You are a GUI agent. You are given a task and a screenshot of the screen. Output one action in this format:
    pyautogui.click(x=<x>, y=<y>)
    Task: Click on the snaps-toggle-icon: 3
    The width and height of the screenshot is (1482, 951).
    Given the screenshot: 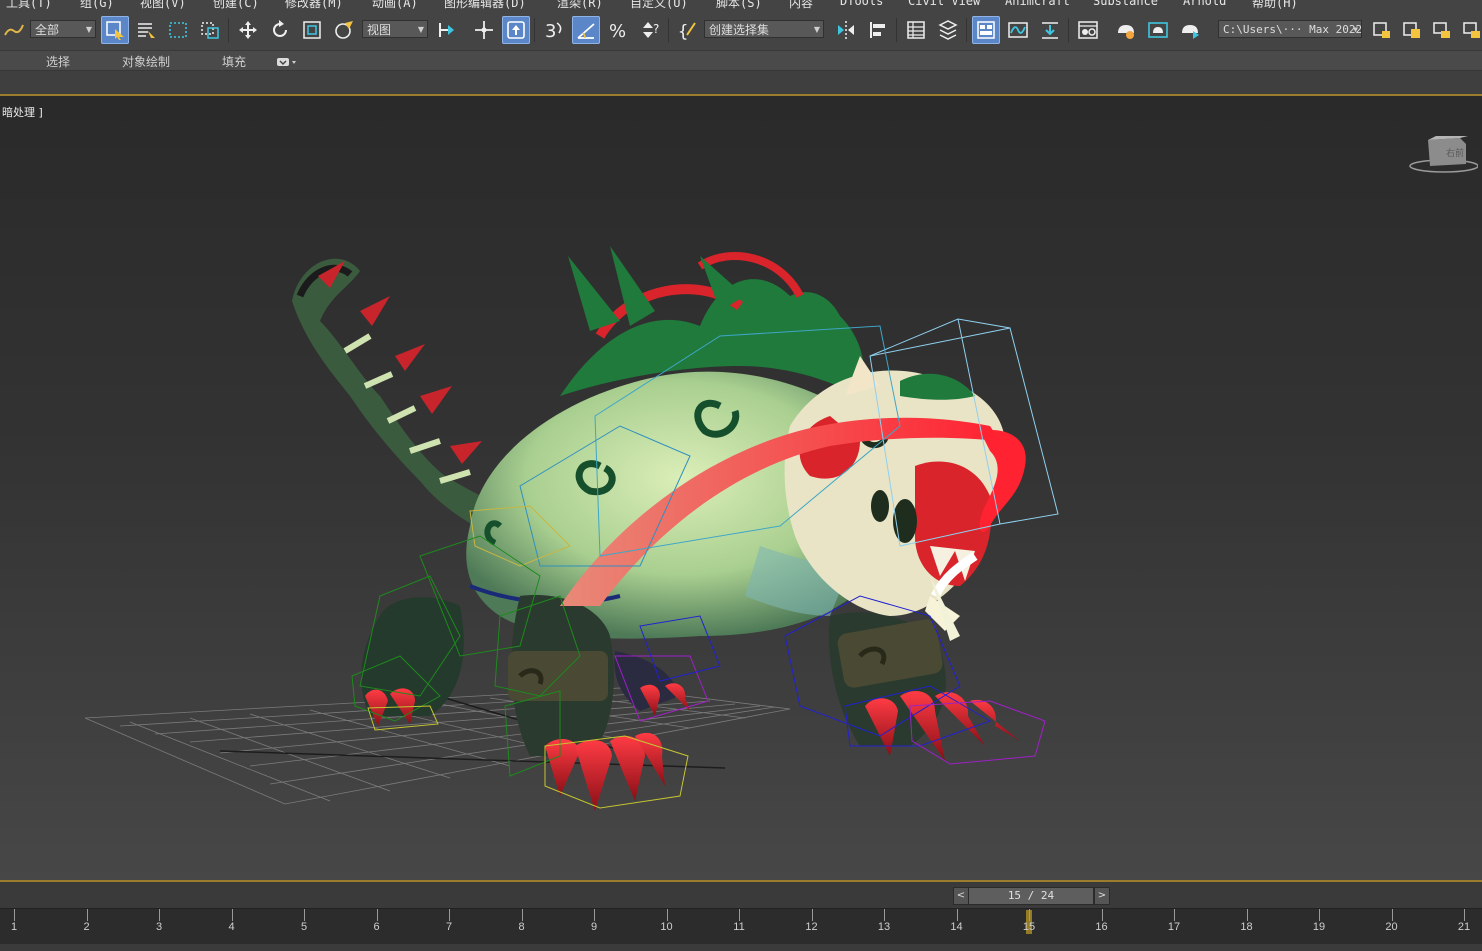 What is the action you would take?
    pyautogui.click(x=554, y=30)
    